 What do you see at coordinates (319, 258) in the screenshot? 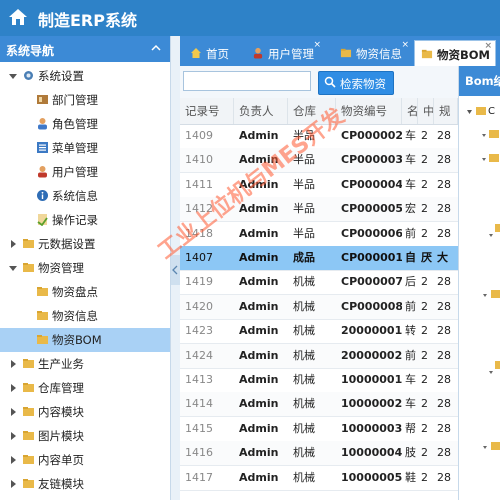
I see `table-row: 1407 Admin 成品 CP000001 自厌大` at bounding box center [319, 258].